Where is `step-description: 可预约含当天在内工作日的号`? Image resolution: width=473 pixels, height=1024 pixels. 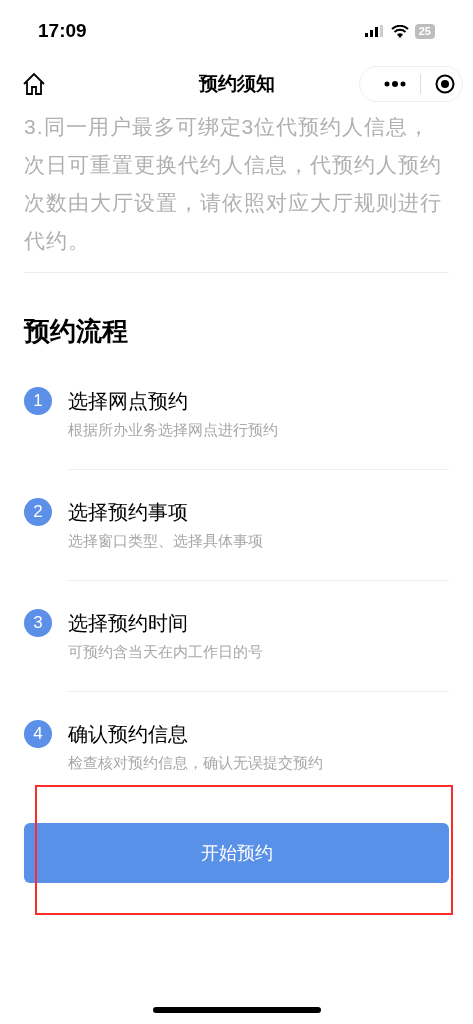 step-description: 可预约含当天在内工作日的号 is located at coordinates (165, 652).